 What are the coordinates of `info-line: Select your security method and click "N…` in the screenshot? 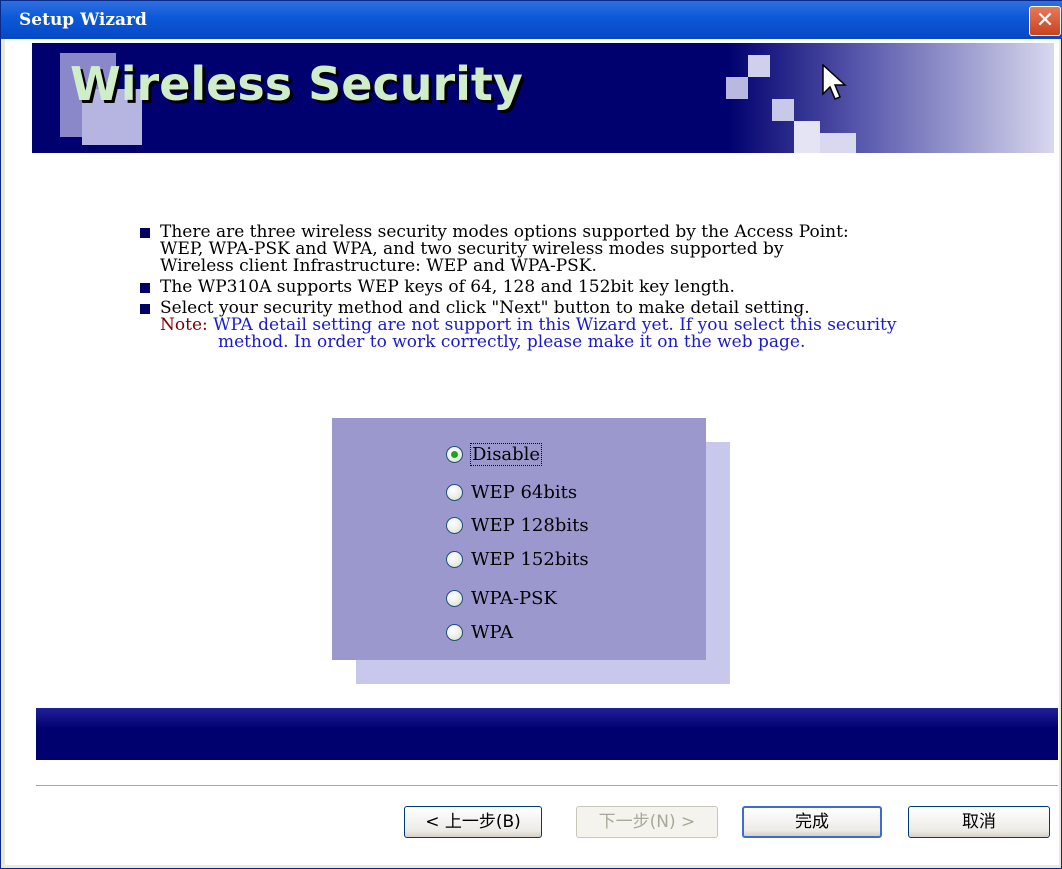 It's located at (485, 308).